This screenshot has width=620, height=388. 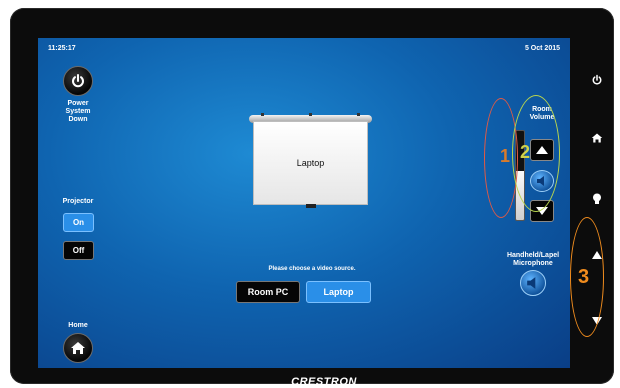 What do you see at coordinates (338, 292) in the screenshot?
I see `source-laptop-button: Laptop` at bounding box center [338, 292].